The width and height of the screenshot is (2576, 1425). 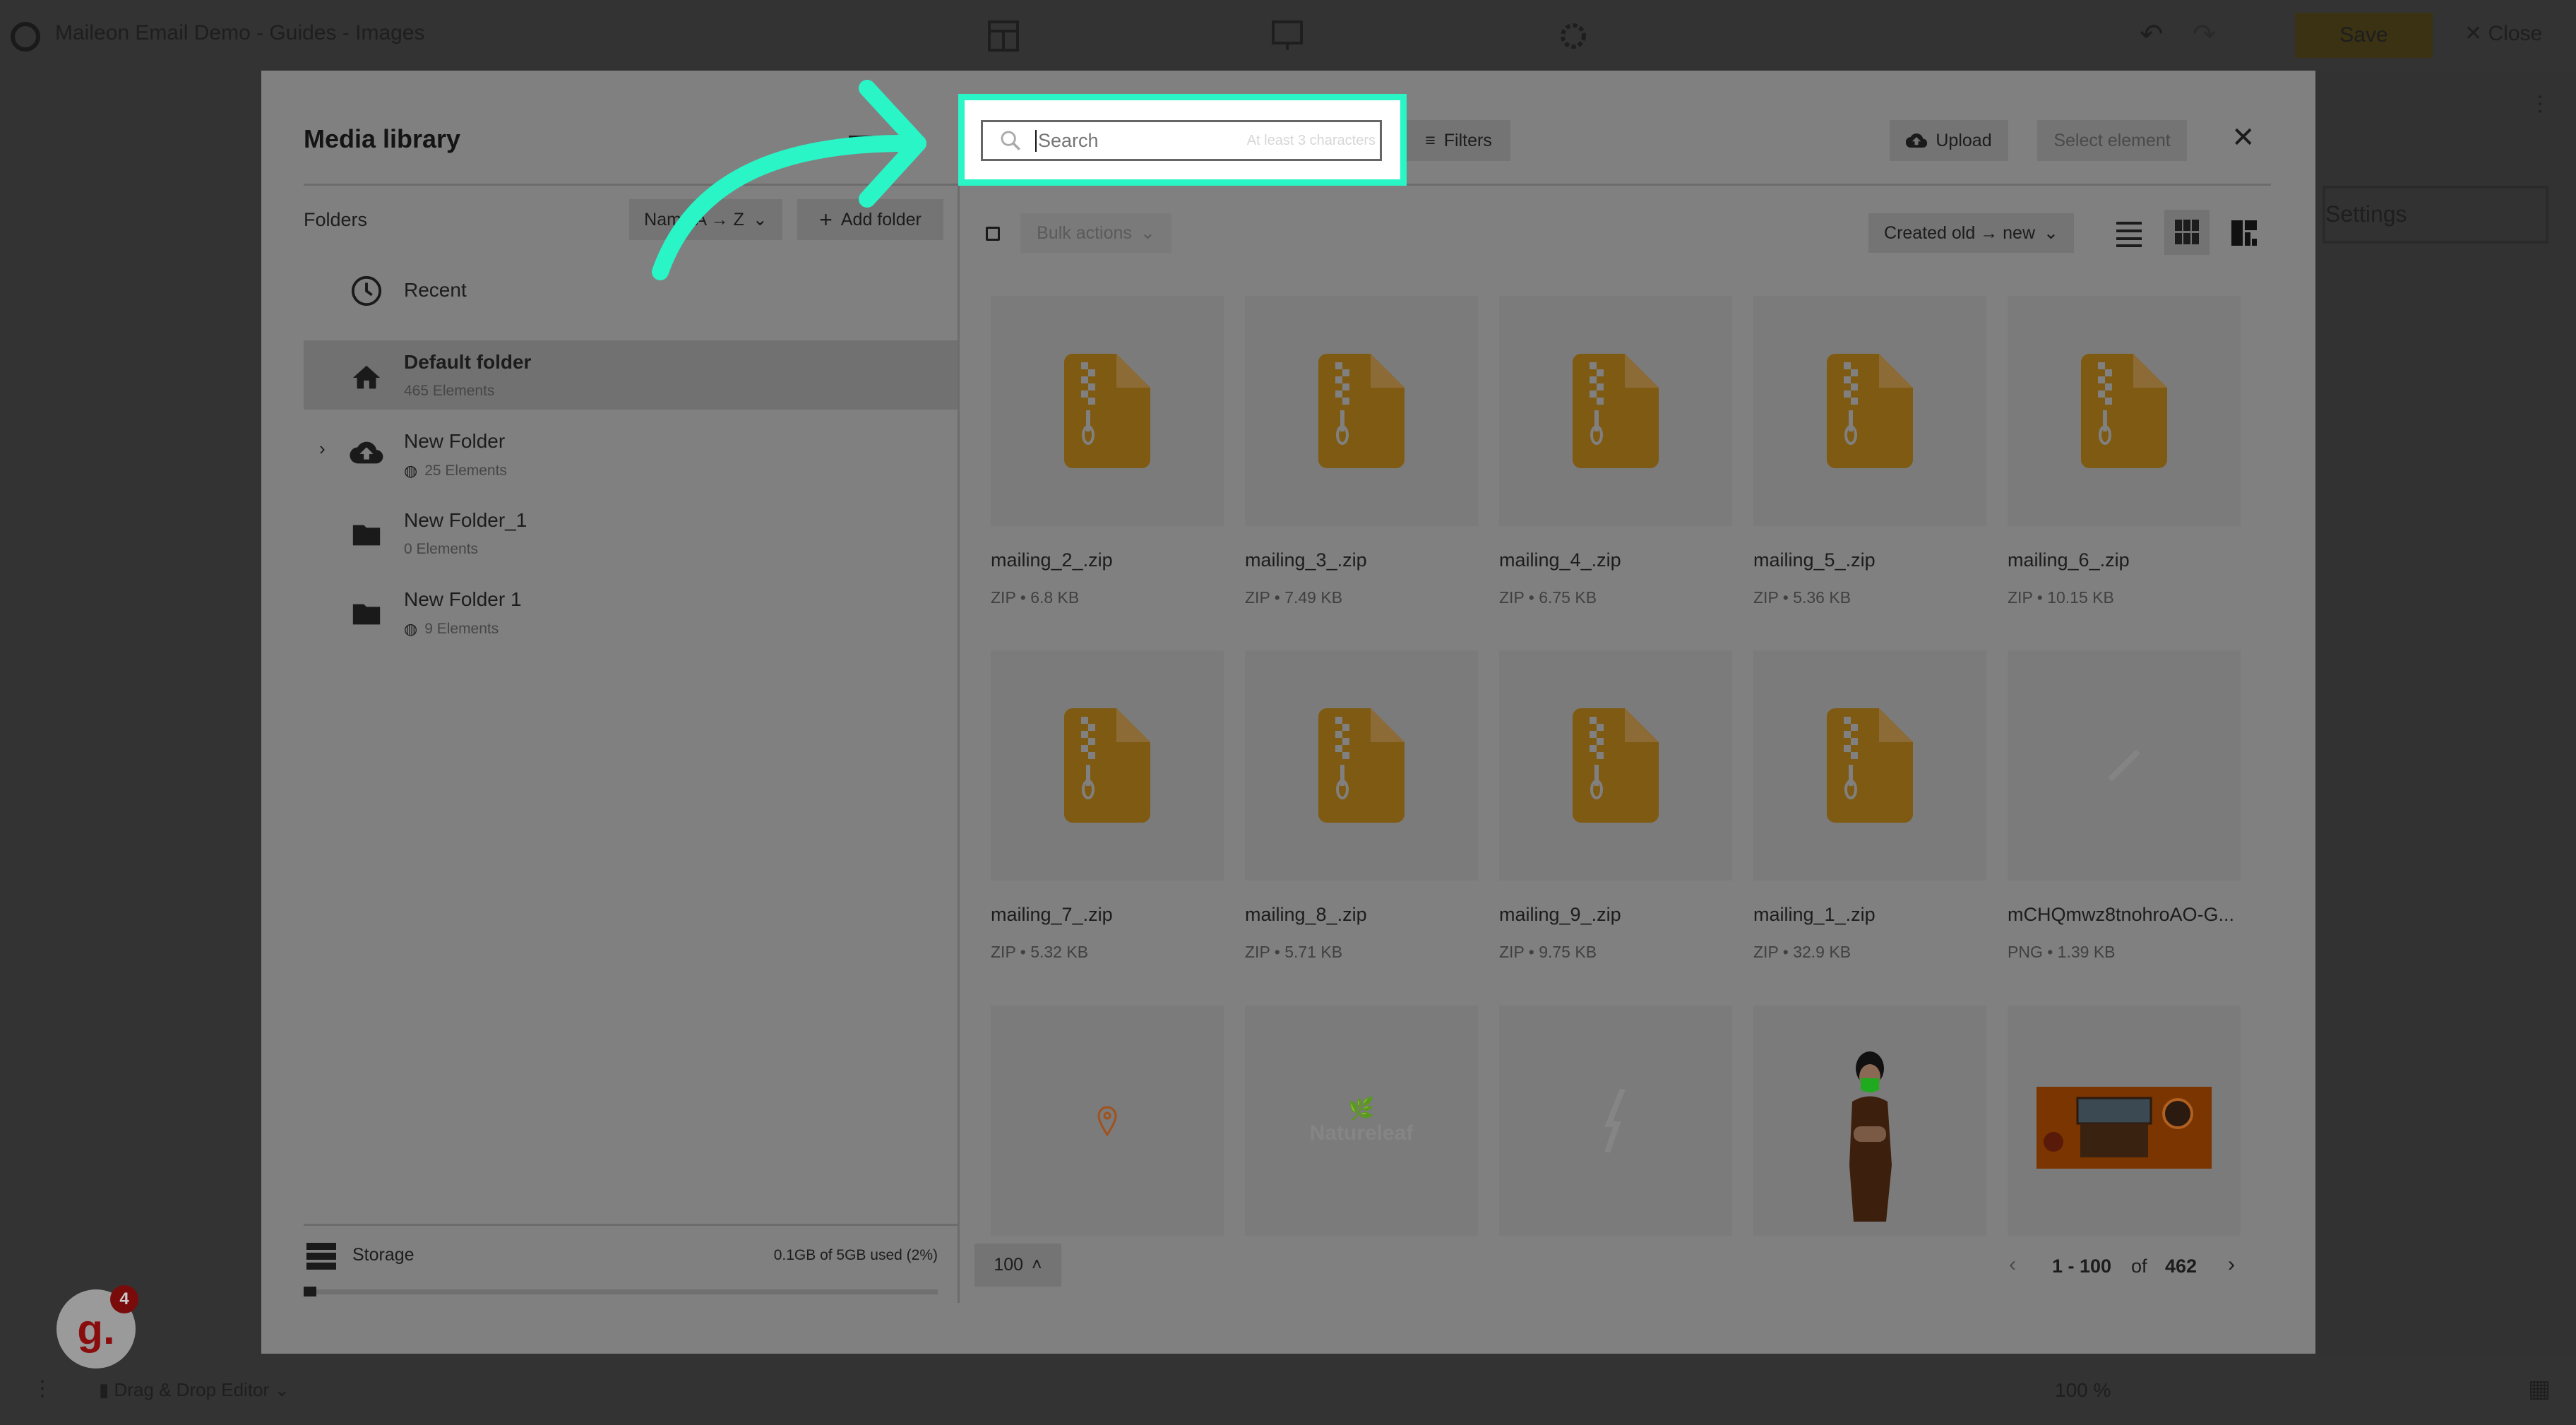 I want to click on add-folder-button: + Add folder, so click(x=870, y=219).